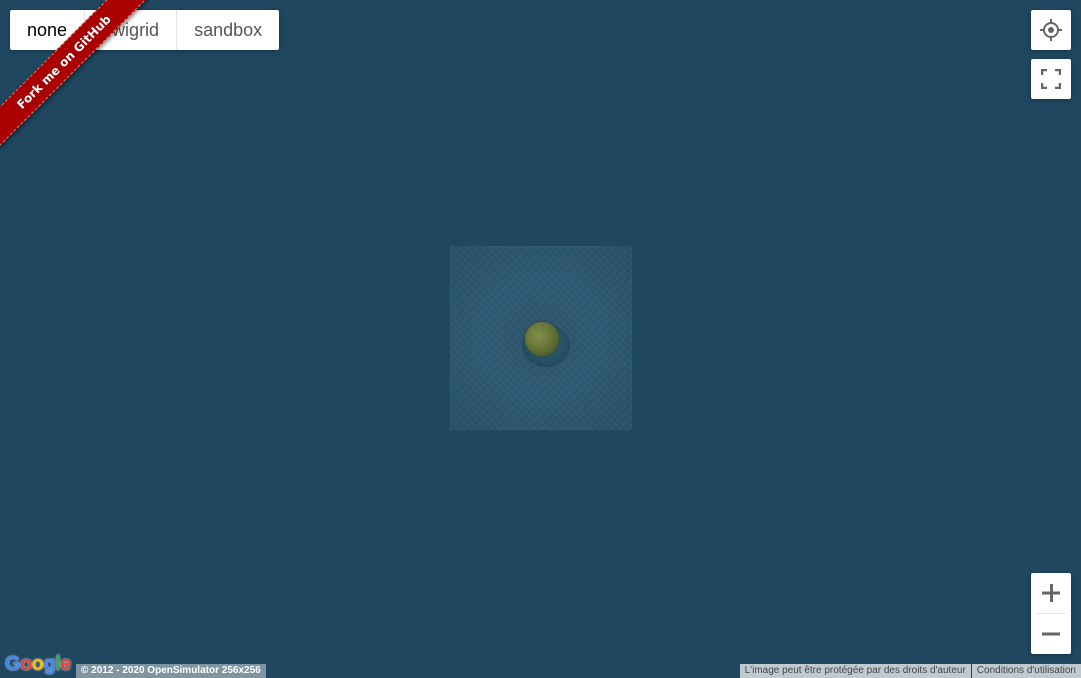  I want to click on crosshair-icon, so click(1051, 30).